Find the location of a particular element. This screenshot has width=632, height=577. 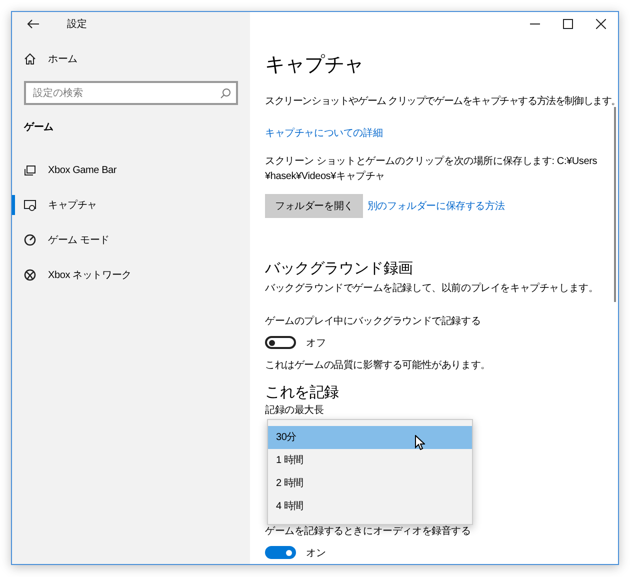

home-link: ホーム is located at coordinates (51, 59).